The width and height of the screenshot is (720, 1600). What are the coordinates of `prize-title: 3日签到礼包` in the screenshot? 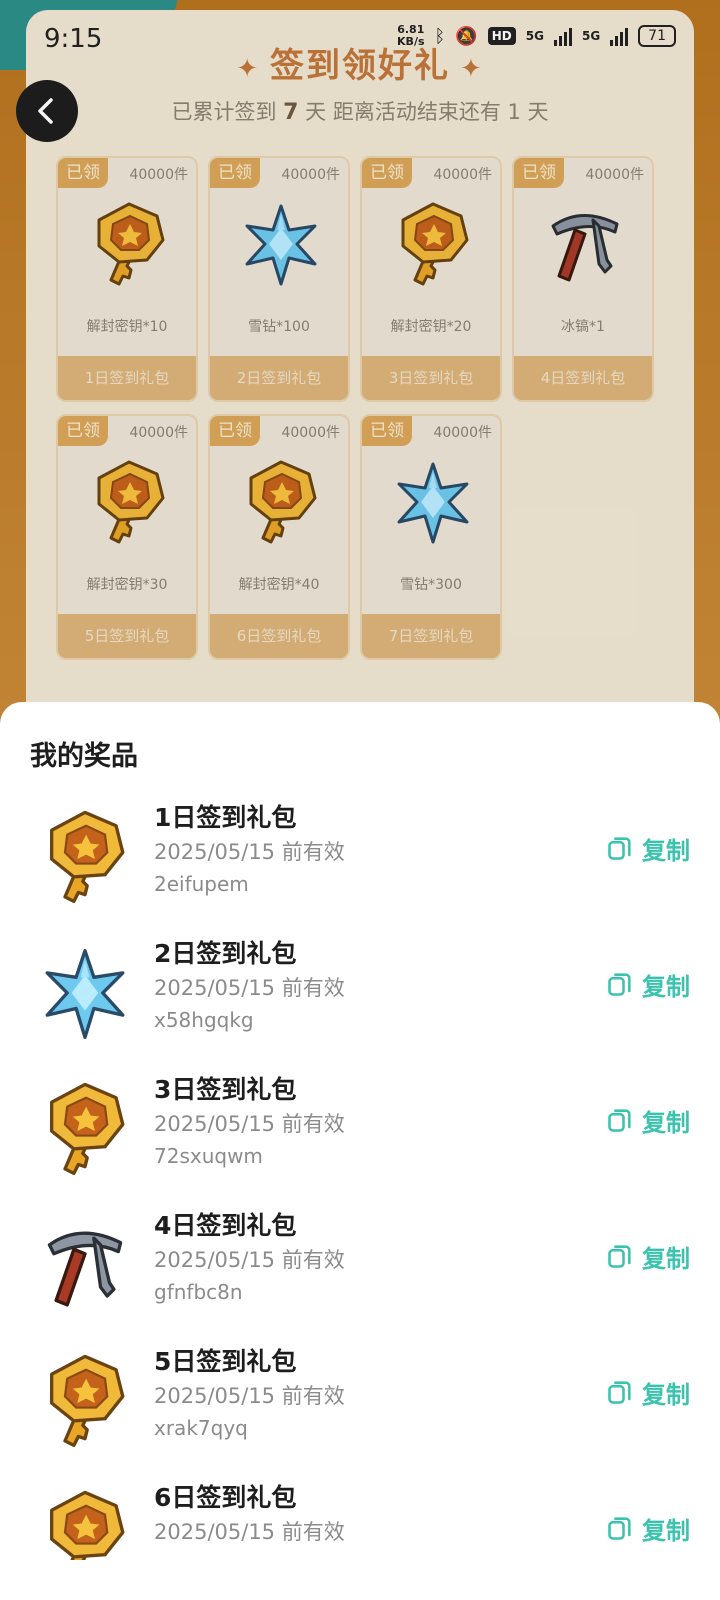 It's located at (225, 1089).